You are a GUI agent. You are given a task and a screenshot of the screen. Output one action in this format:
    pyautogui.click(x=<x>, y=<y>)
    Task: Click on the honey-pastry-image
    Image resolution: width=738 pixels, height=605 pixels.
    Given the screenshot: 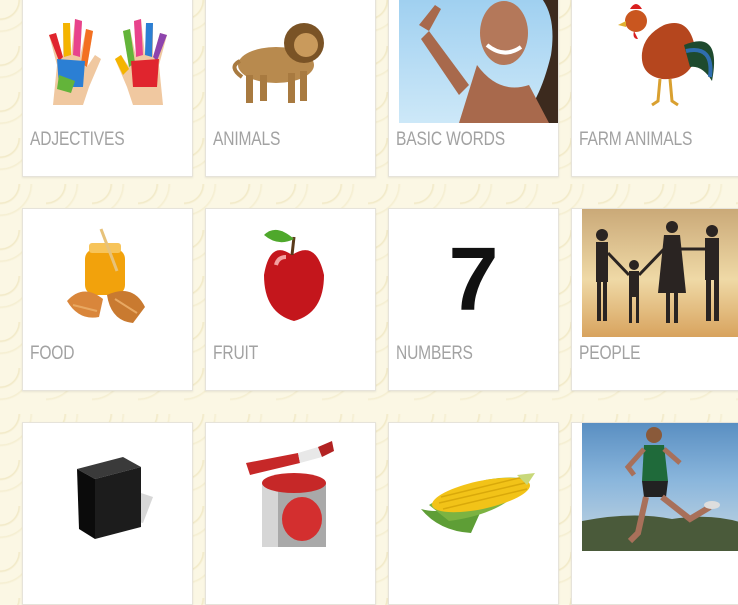 What is the action you would take?
    pyautogui.click(x=107, y=273)
    